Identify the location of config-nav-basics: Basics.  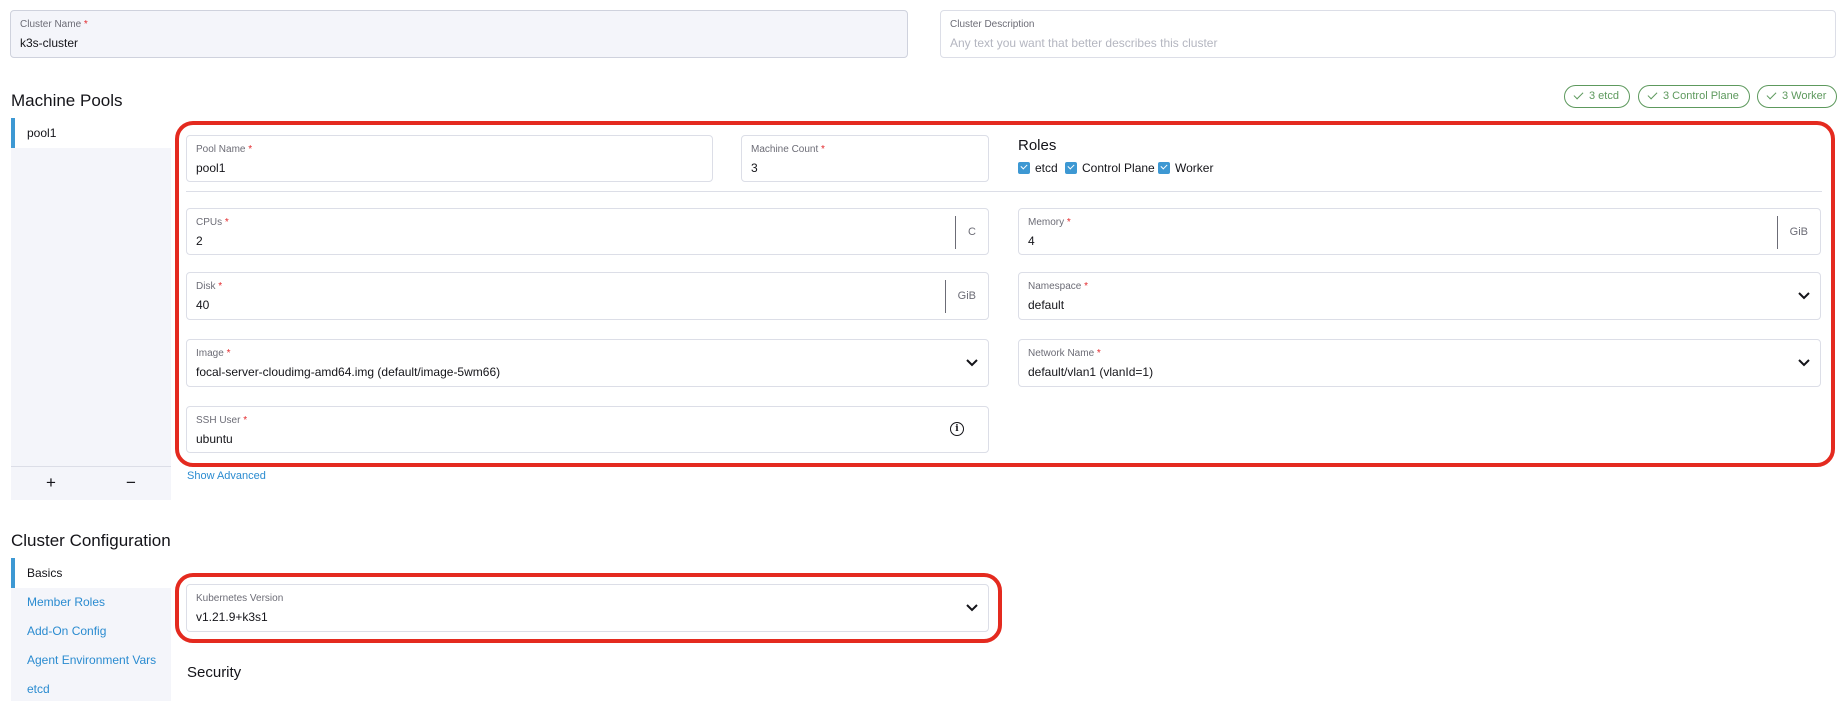
(91, 573).